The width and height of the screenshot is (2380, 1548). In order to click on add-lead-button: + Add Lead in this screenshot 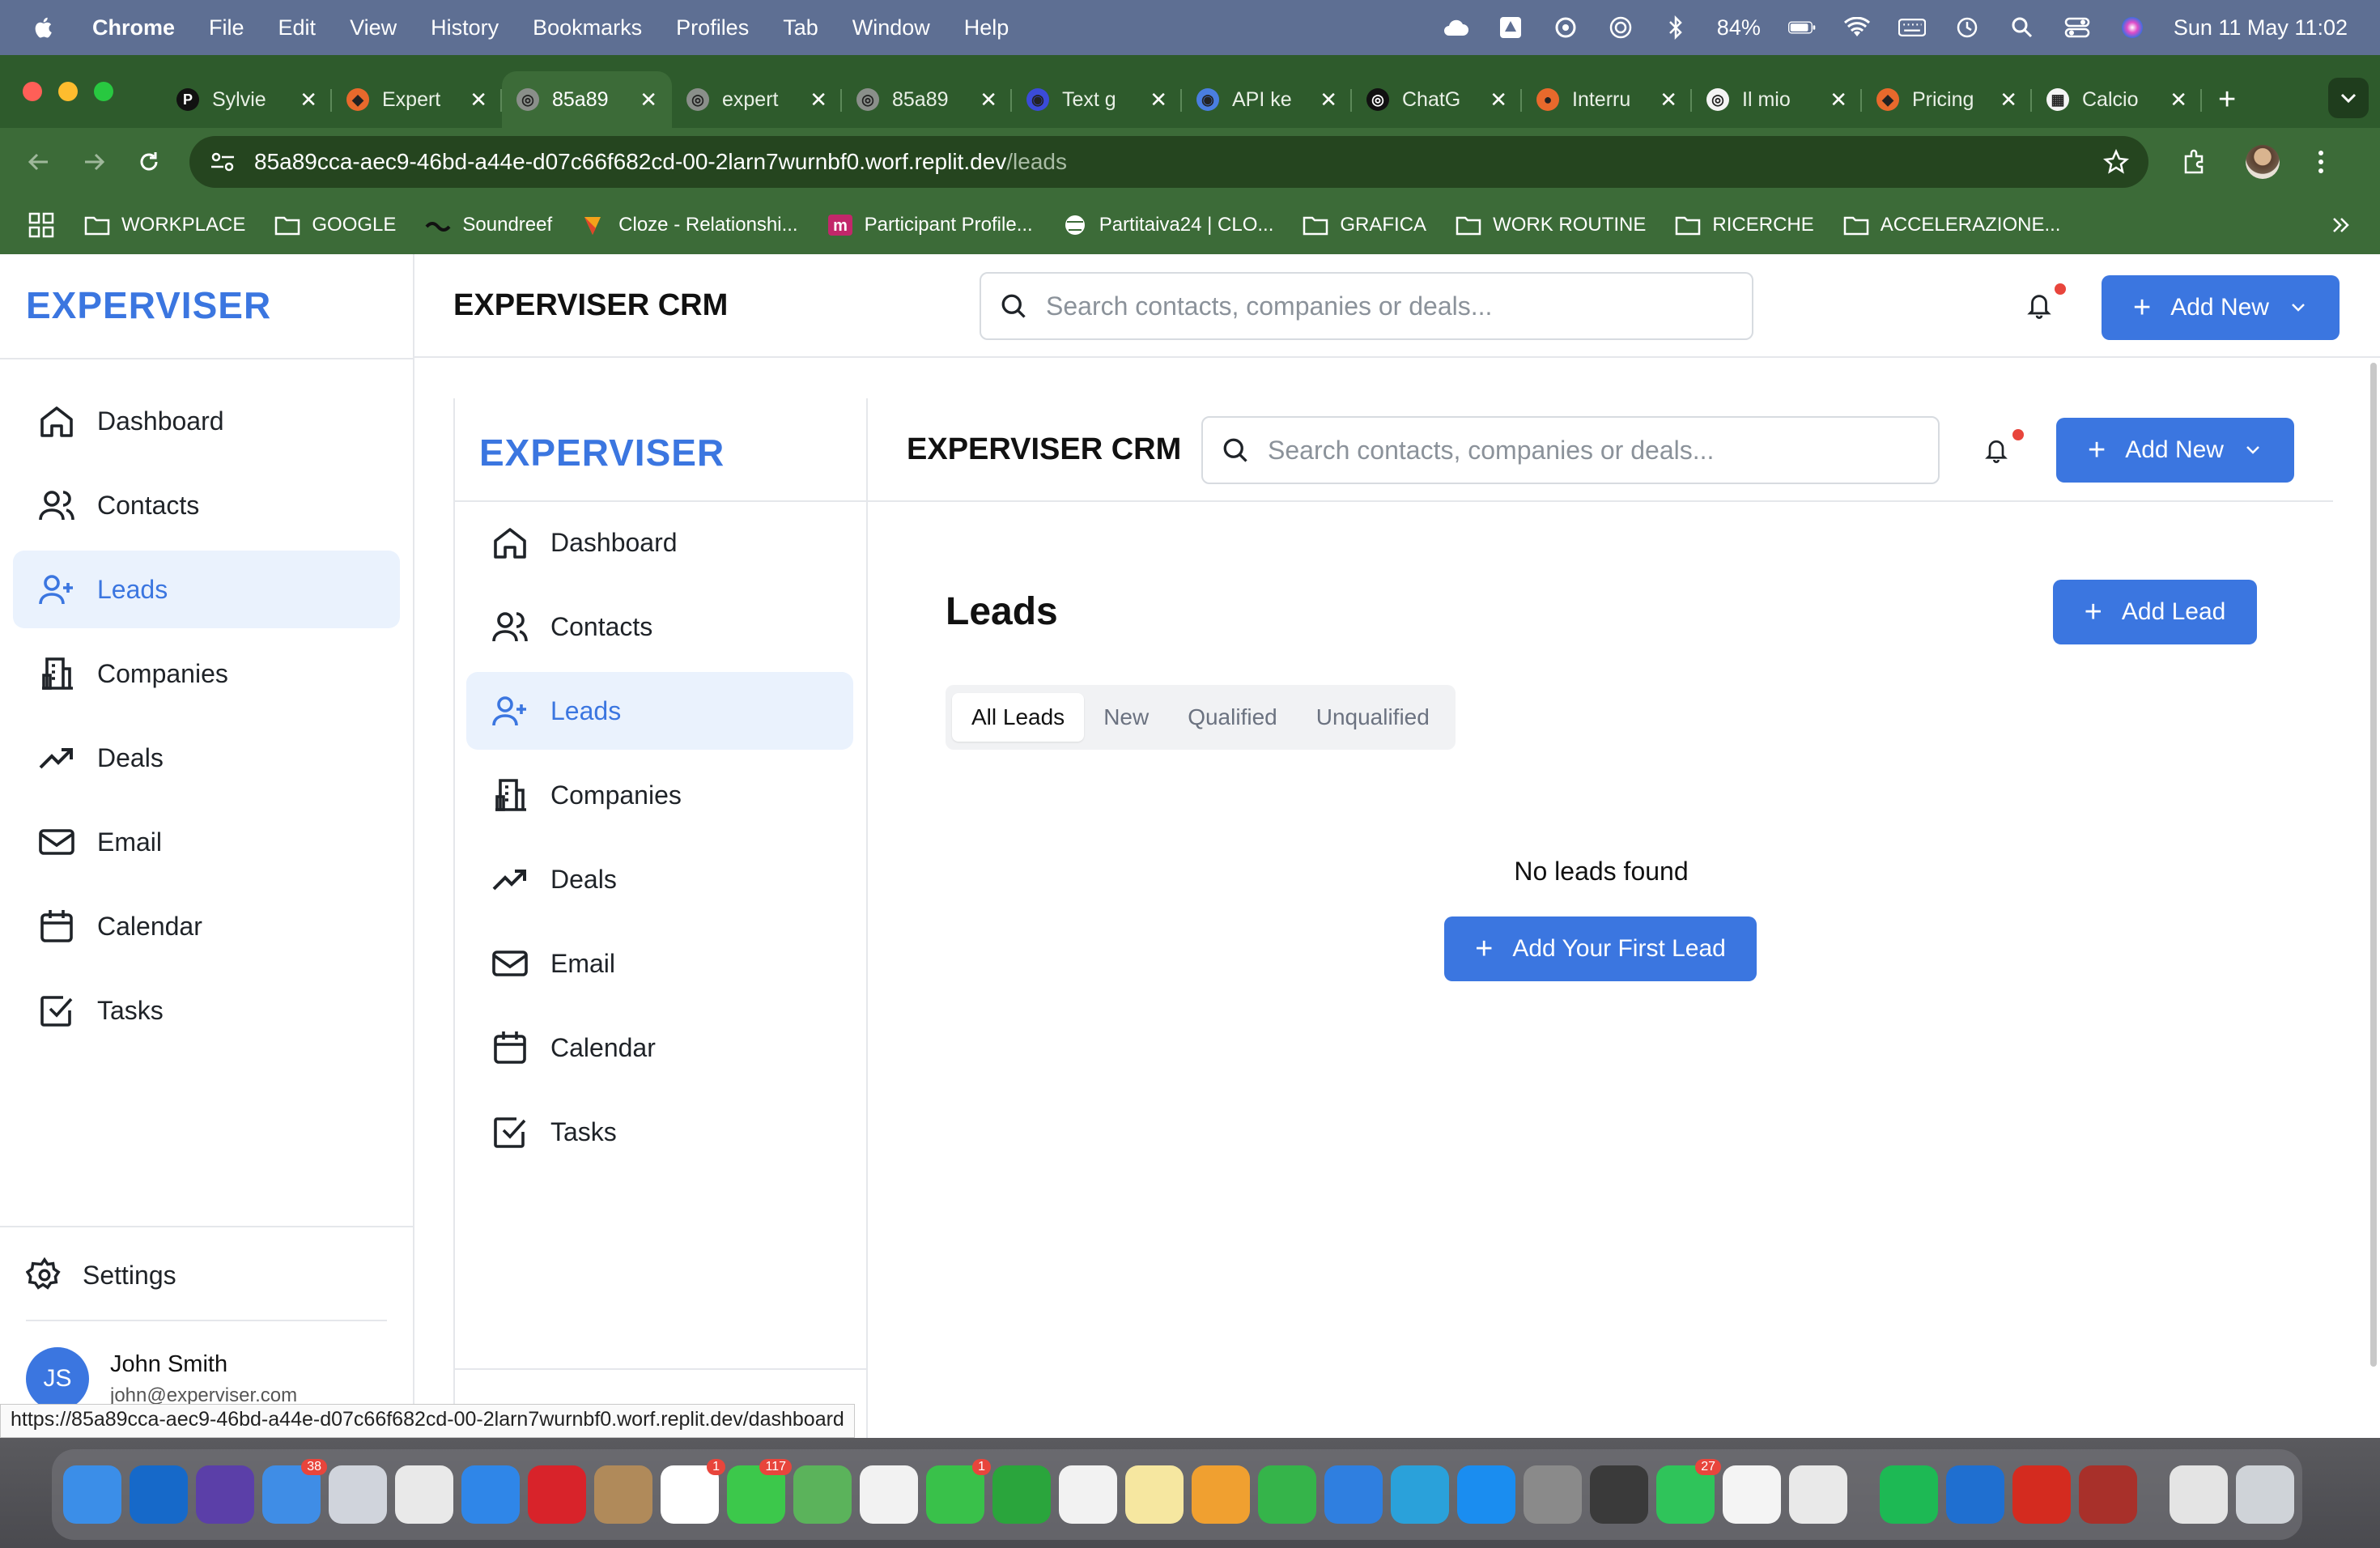, I will do `click(2155, 612)`.